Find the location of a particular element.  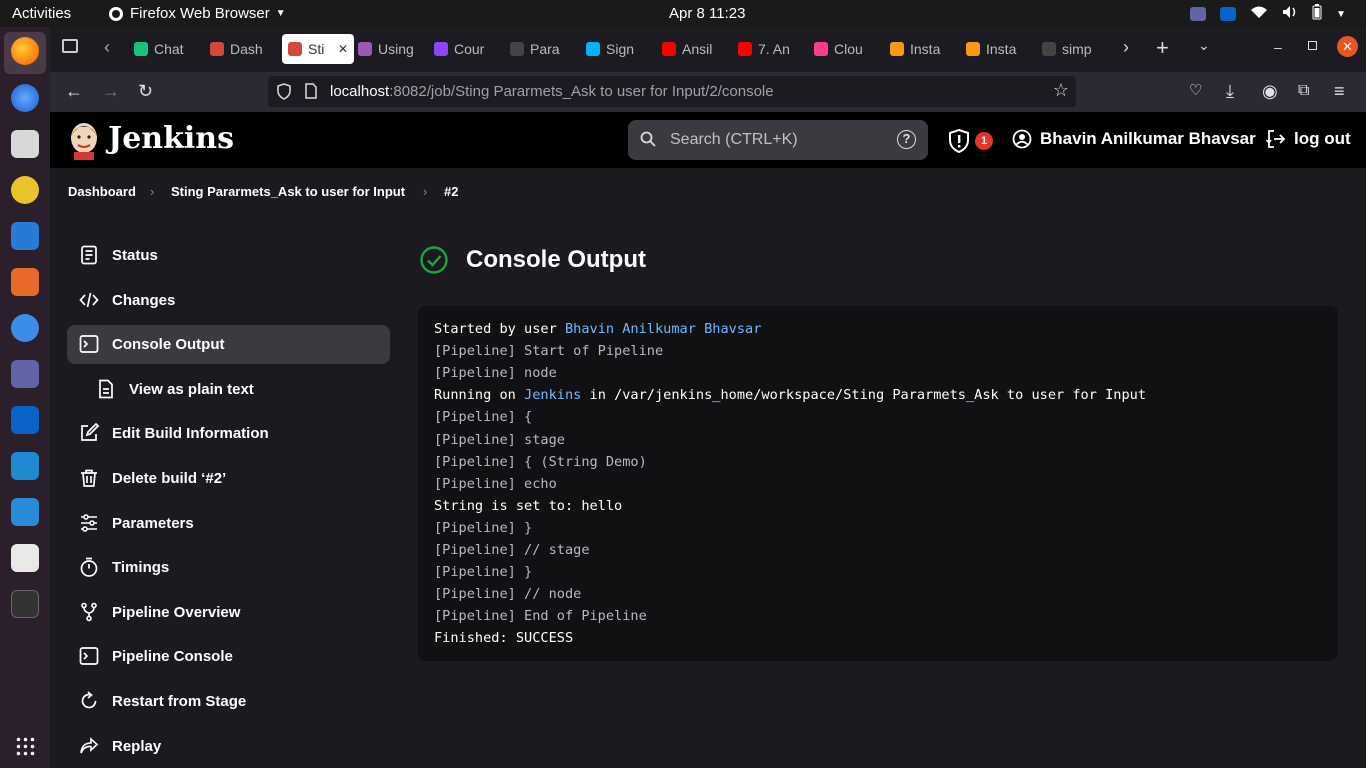

account-icon: ◉ is located at coordinates (1270, 91).